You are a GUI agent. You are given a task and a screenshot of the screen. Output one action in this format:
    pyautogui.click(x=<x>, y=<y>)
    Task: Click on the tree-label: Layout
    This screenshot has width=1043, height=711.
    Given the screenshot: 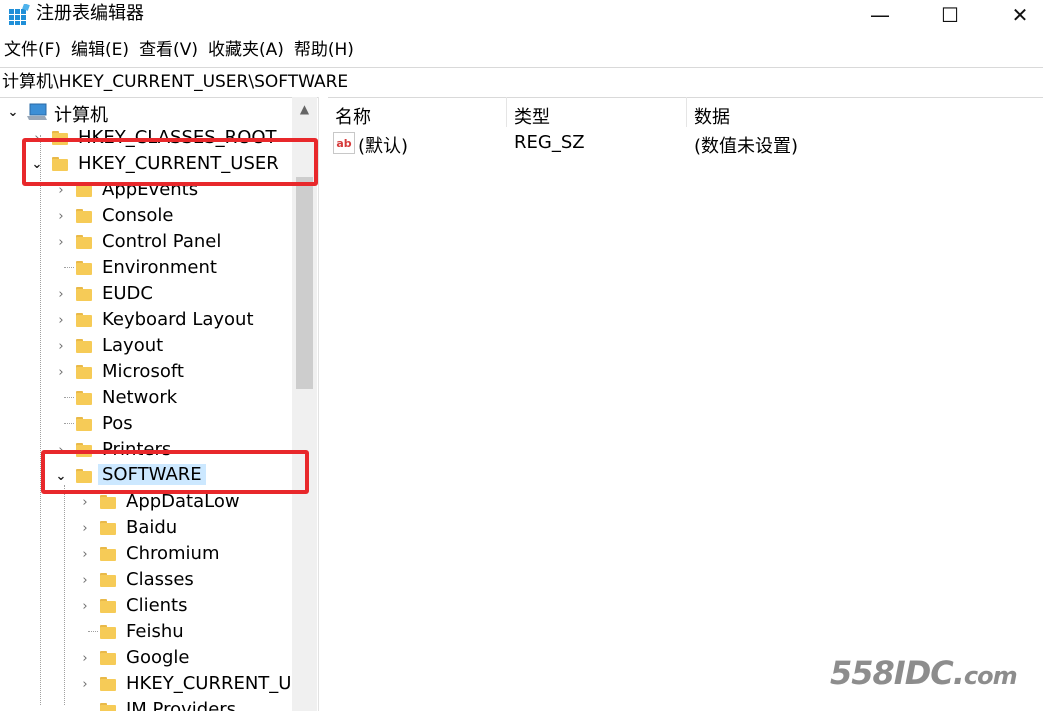 What is the action you would take?
    pyautogui.click(x=133, y=345)
    